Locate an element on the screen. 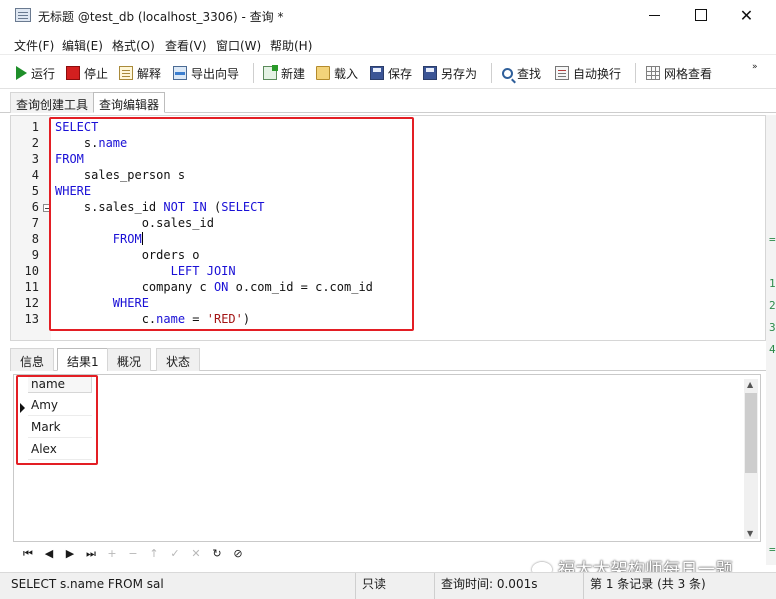 Image resolution: width=776 pixels, height=599 pixels. side-mark: 1 is located at coordinates (772, 283).